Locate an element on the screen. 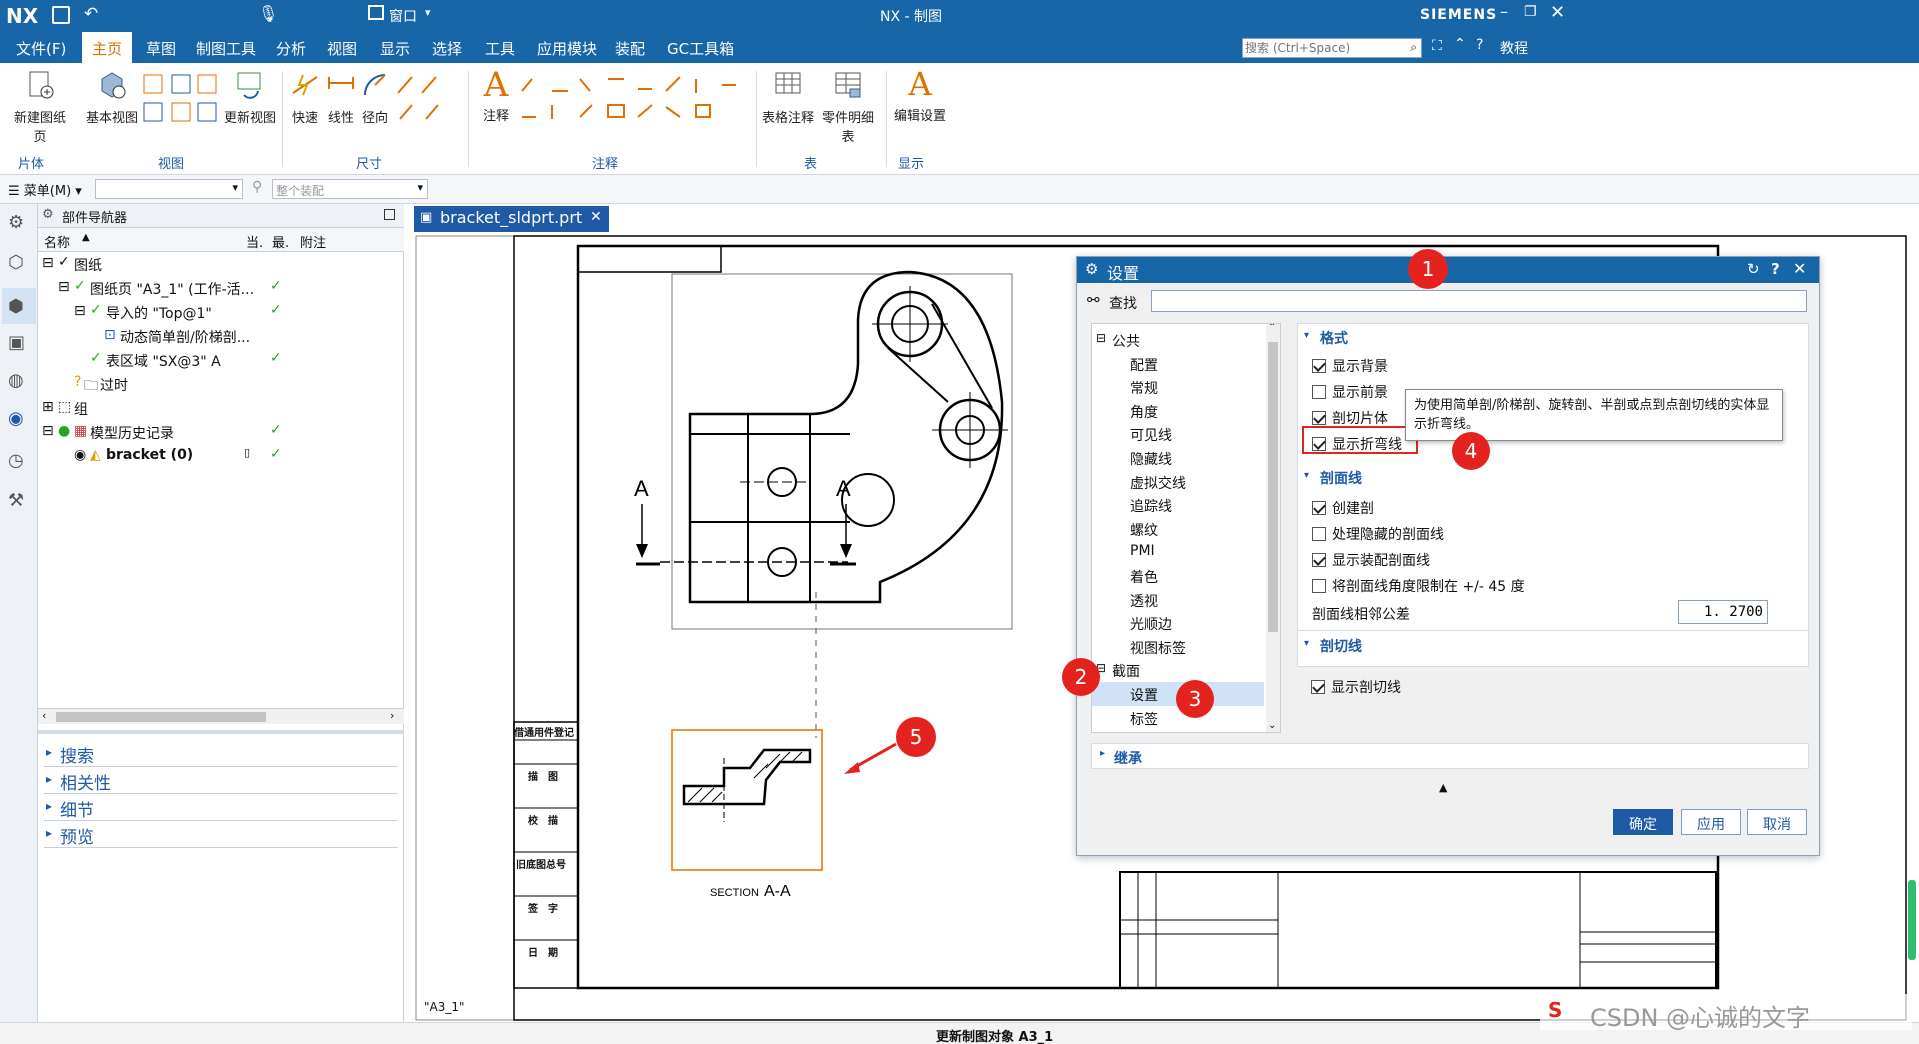  tree-scrollbar: ⌃ ⌄ is located at coordinates (1273, 528).